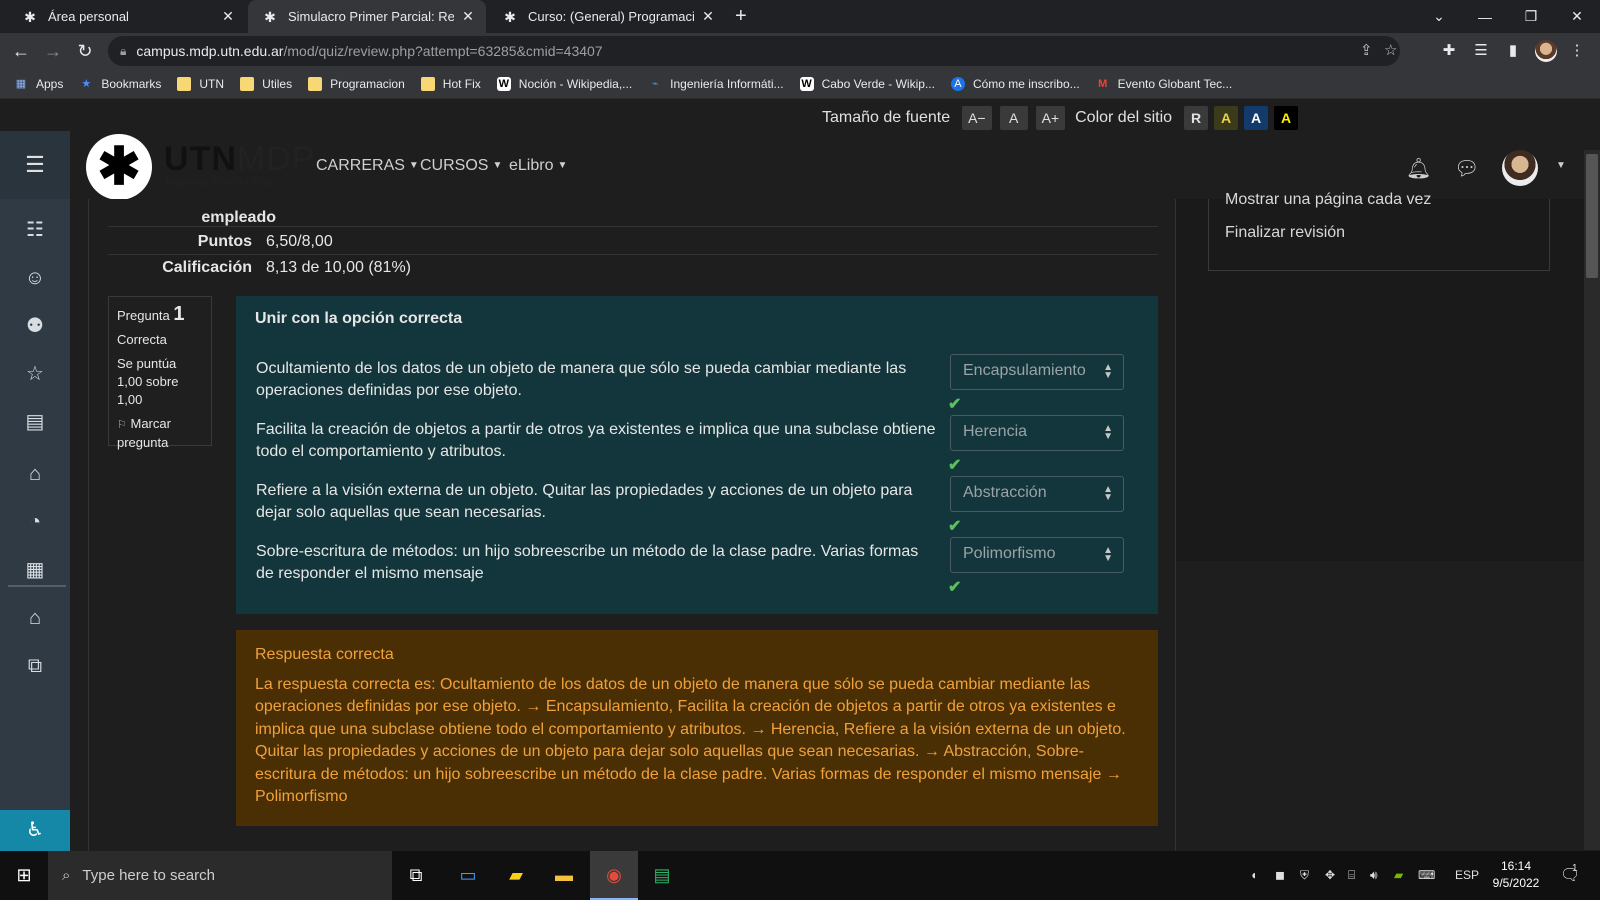 The height and width of the screenshot is (900, 1600). I want to click on bookmark-hotfix: Hot Fix, so click(450, 83).